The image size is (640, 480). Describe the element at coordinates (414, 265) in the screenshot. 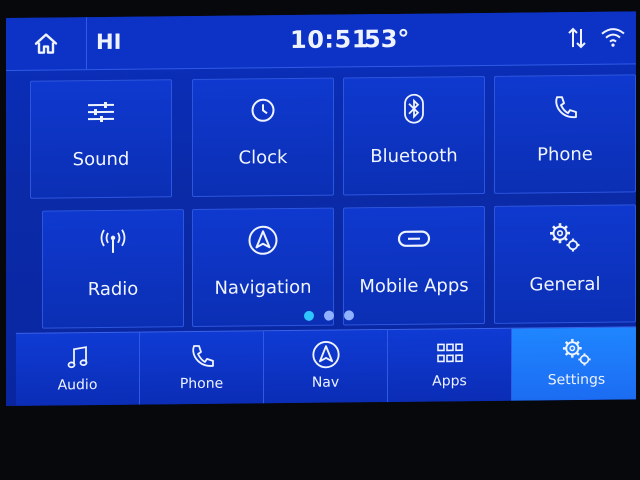

I see `tile-mobile-apps: Mobile Apps` at that location.